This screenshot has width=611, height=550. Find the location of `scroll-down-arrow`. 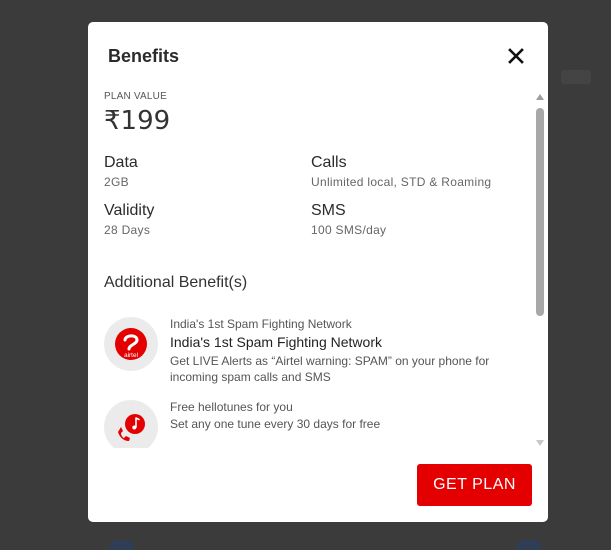

scroll-down-arrow is located at coordinates (540, 443).